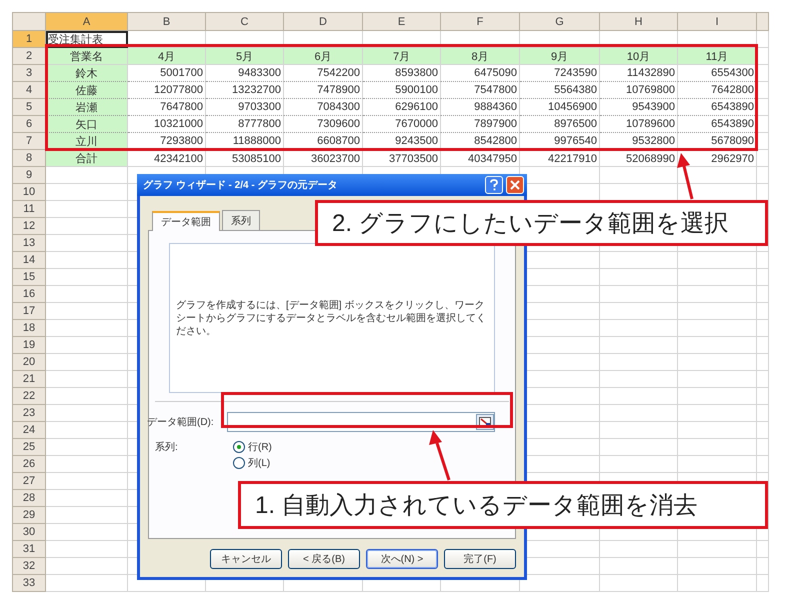 Image resolution: width=800 pixels, height=600 pixels. What do you see at coordinates (29, 209) in the screenshot?
I see `row-header: 11` at bounding box center [29, 209].